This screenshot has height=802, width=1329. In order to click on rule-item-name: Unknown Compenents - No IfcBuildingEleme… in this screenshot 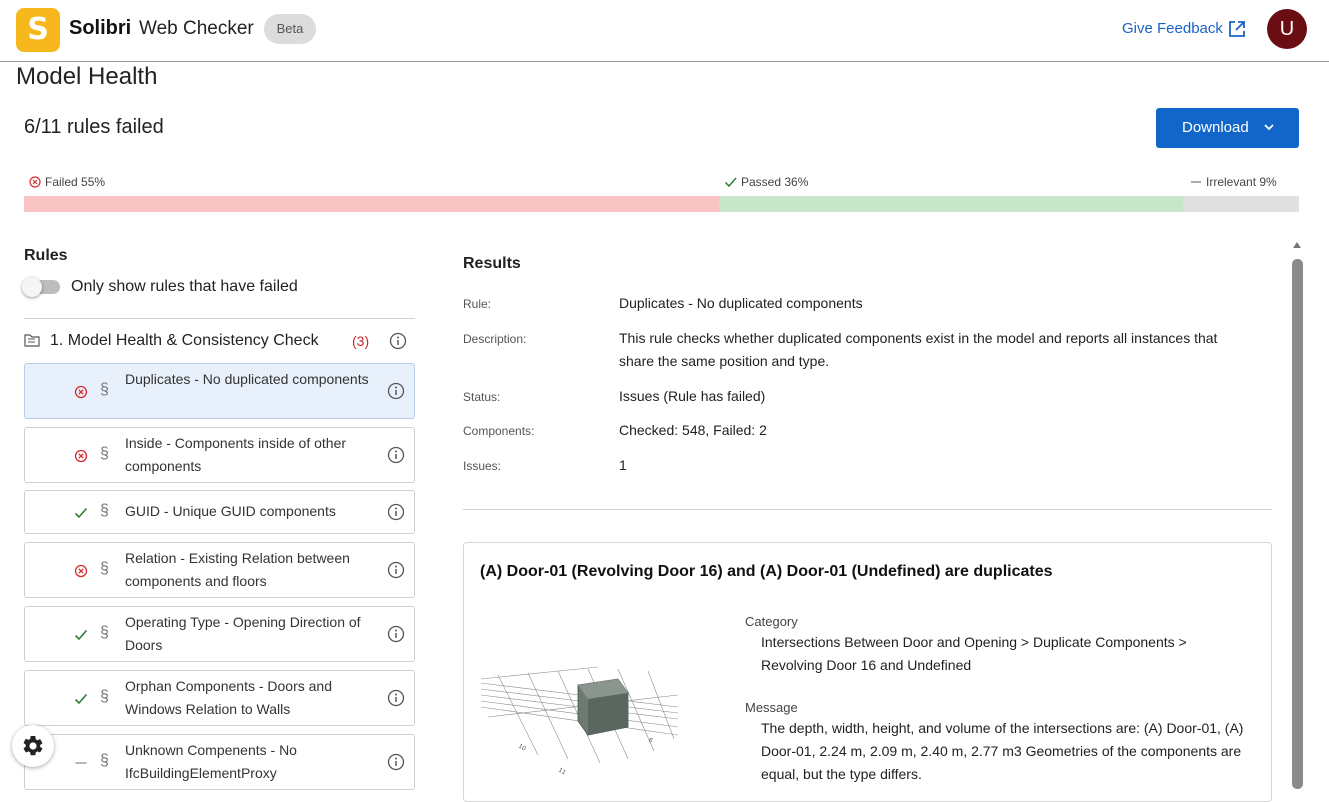, I will do `click(211, 761)`.